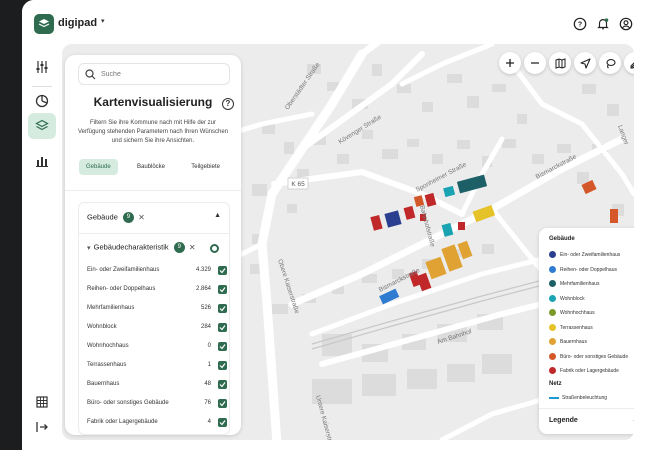  I want to click on expand-chevron-icon: ▾, so click(89, 248).